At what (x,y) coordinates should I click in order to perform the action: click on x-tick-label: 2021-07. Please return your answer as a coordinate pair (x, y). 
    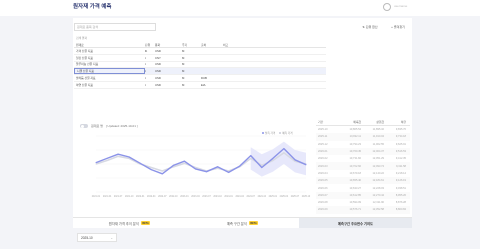
    Looking at the image, I should click on (118, 197).